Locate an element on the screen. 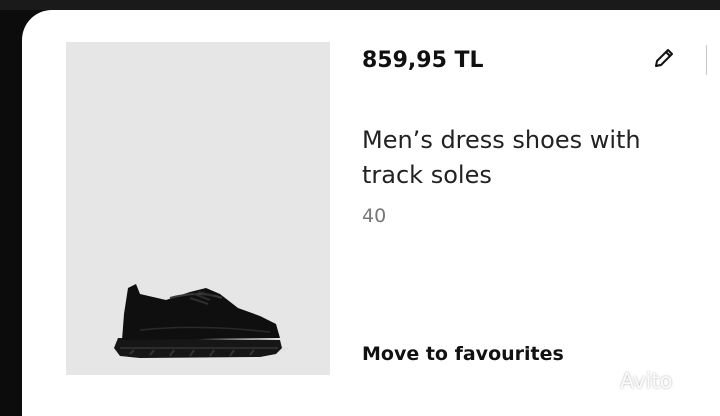 The image size is (720, 416). shoe-icon is located at coordinates (198, 321).